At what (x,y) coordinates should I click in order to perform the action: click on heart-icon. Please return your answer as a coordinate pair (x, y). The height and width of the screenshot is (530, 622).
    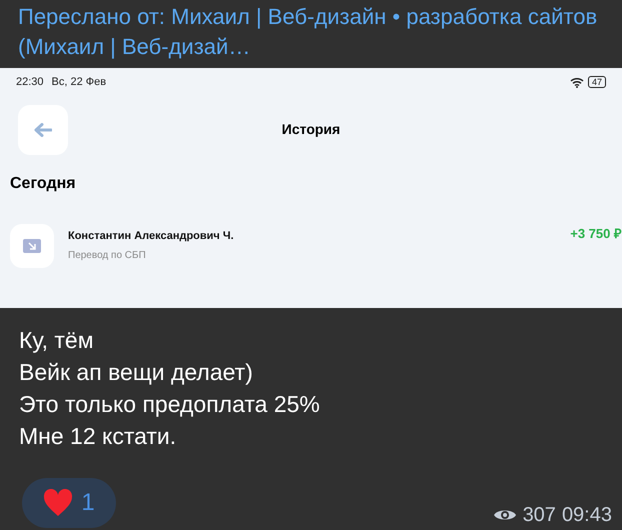
    Looking at the image, I should click on (58, 503).